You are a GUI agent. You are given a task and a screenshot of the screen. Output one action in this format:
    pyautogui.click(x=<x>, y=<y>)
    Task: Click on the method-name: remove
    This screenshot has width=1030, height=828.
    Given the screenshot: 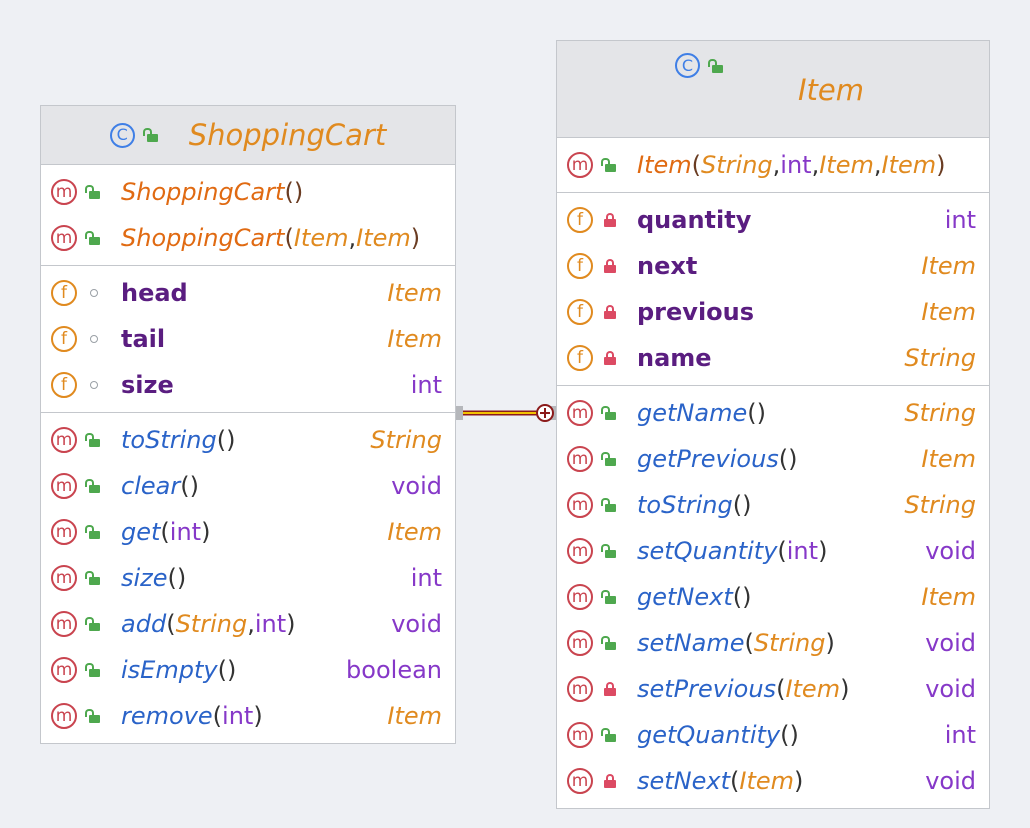 What is the action you would take?
    pyautogui.click(x=167, y=716)
    